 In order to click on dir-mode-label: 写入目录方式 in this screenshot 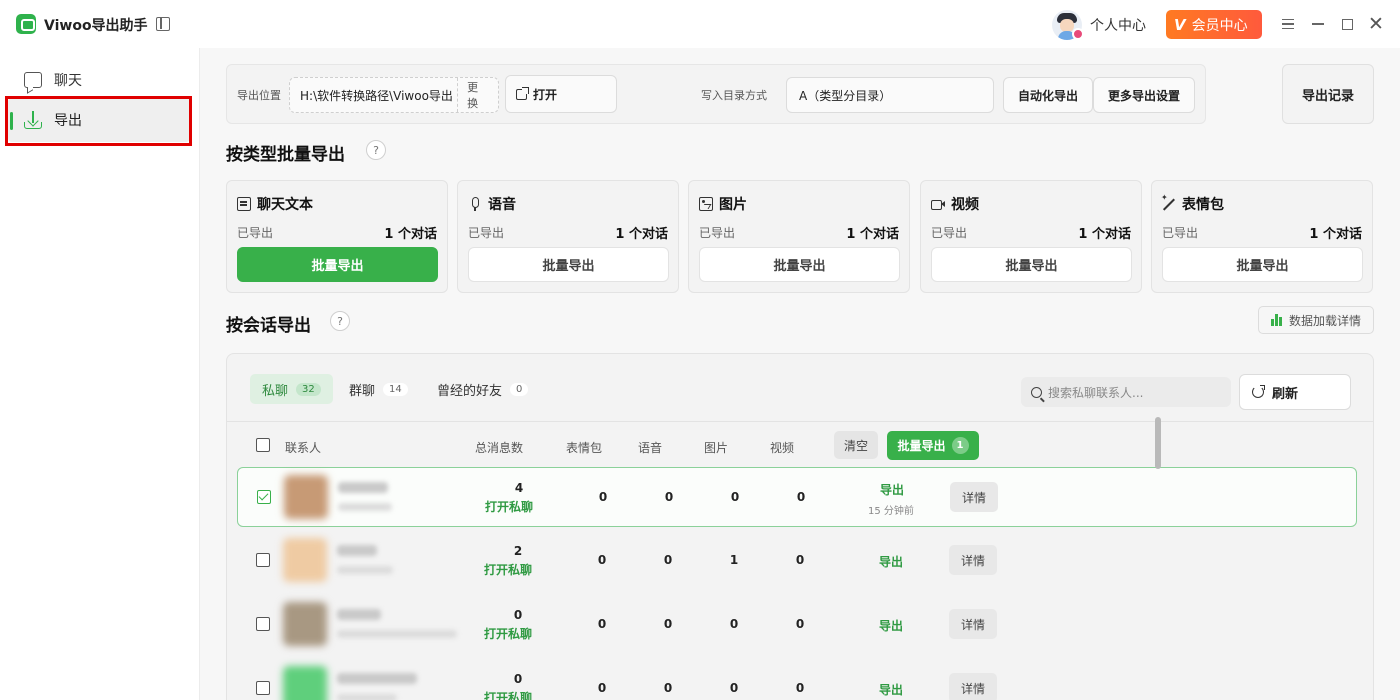, I will do `click(734, 95)`.